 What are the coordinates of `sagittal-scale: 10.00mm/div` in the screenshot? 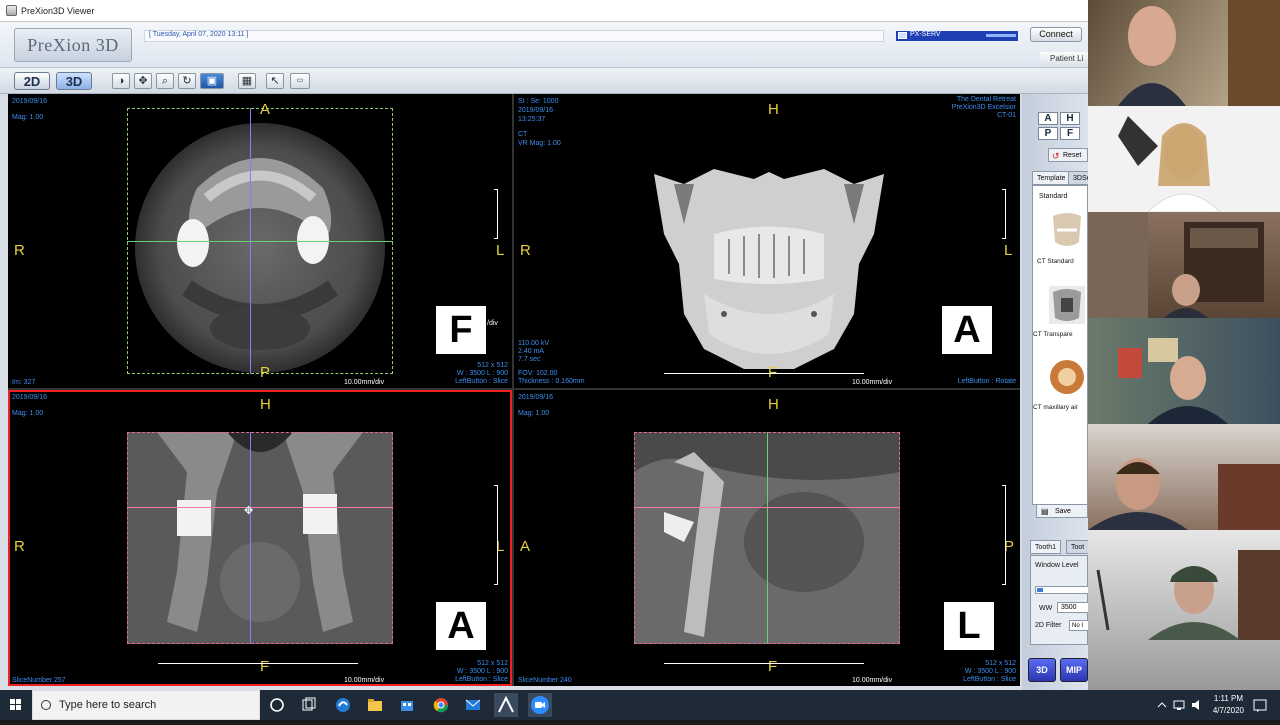 It's located at (872, 680).